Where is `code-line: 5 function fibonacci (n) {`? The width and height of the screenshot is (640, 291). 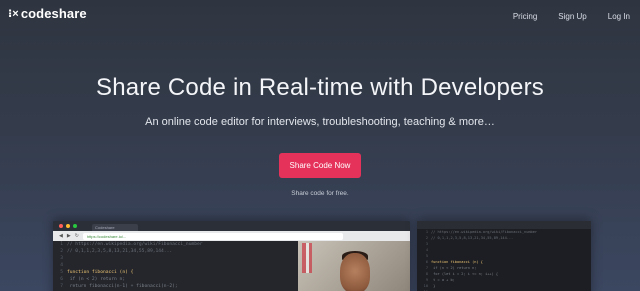 code-line: 5 function fibonacci (n) { is located at coordinates (175, 272).